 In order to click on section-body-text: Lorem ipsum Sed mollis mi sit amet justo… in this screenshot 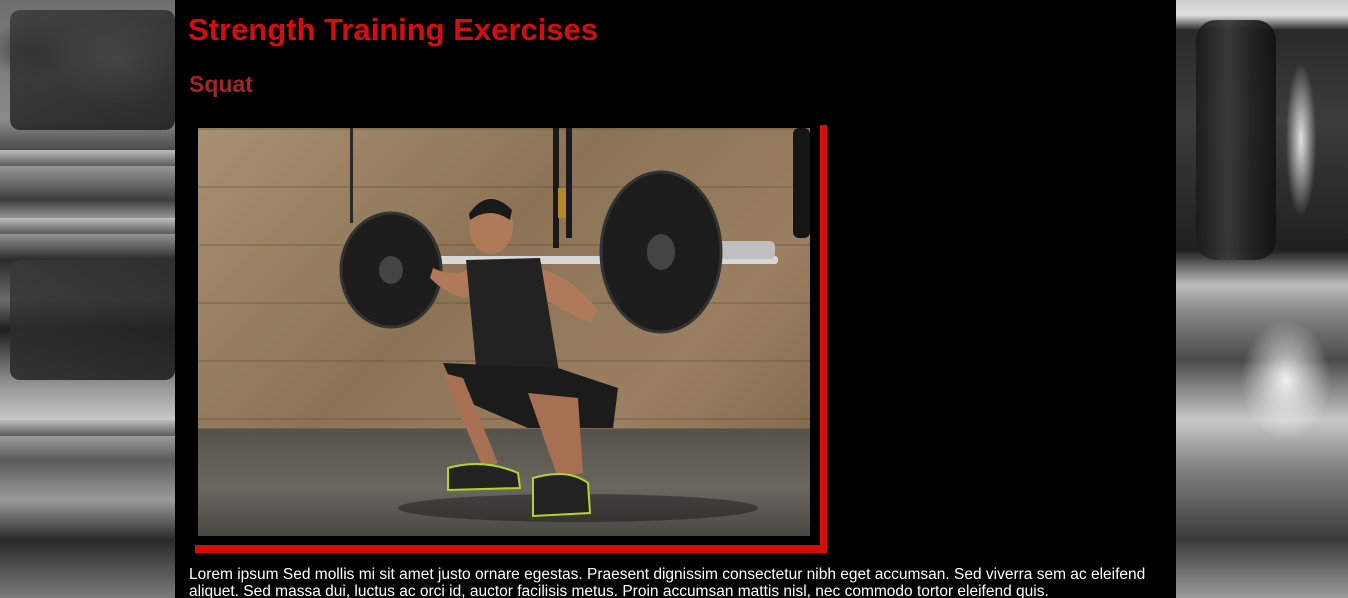, I will do `click(667, 582)`.